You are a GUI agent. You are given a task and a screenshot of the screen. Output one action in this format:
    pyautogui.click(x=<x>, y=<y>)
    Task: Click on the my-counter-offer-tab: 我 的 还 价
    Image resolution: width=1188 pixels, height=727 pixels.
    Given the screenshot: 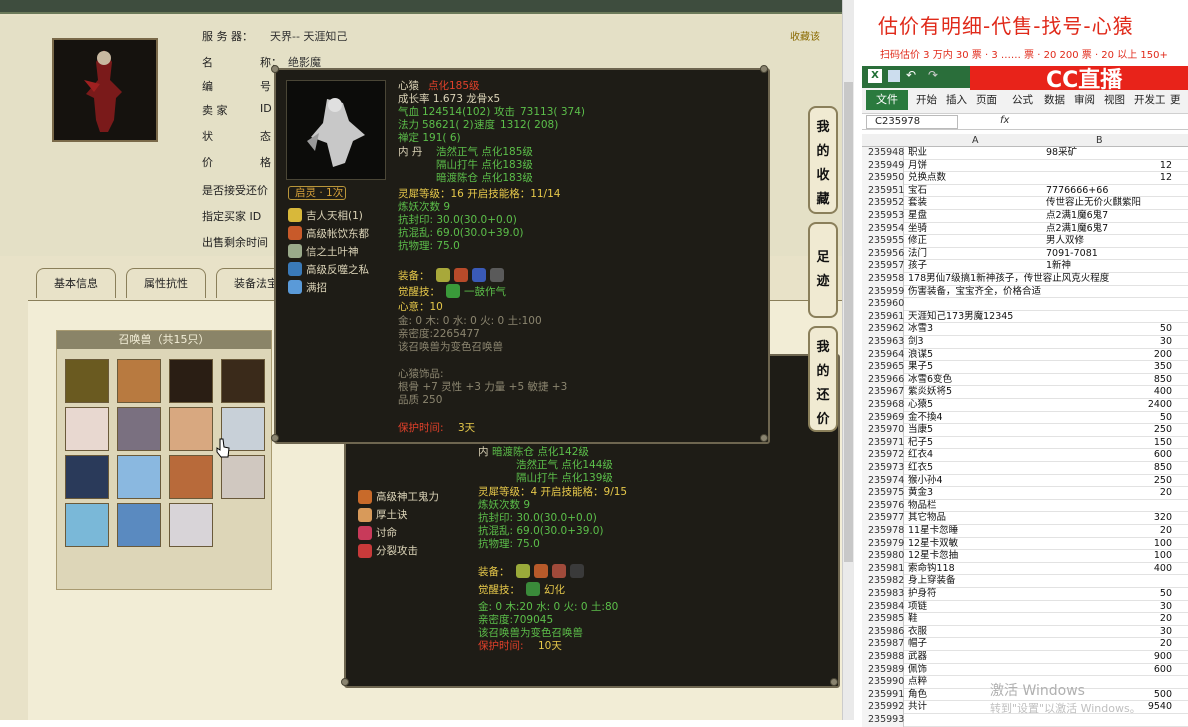 What is the action you would take?
    pyautogui.click(x=823, y=379)
    